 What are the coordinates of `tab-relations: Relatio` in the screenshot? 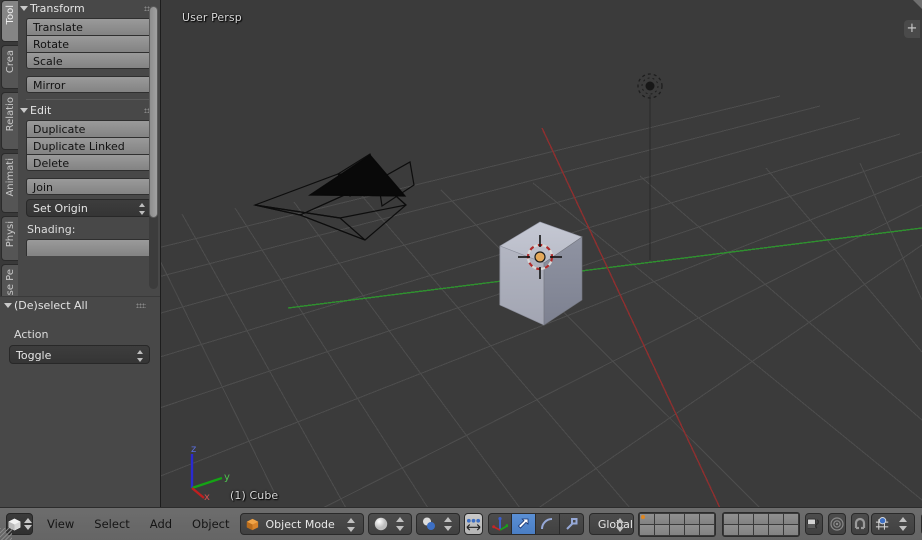 It's located at (9, 121).